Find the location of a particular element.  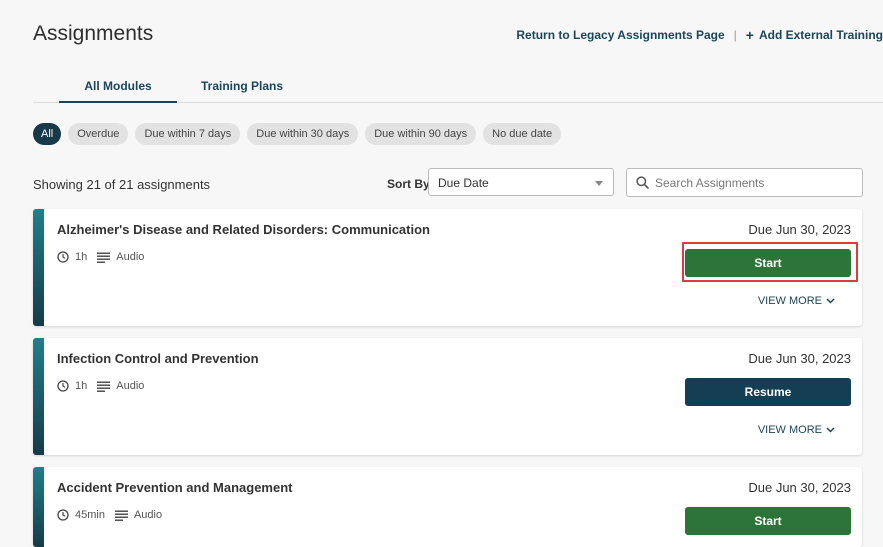

assignment-title: Accident Prevention and Management is located at coordinates (175, 487).